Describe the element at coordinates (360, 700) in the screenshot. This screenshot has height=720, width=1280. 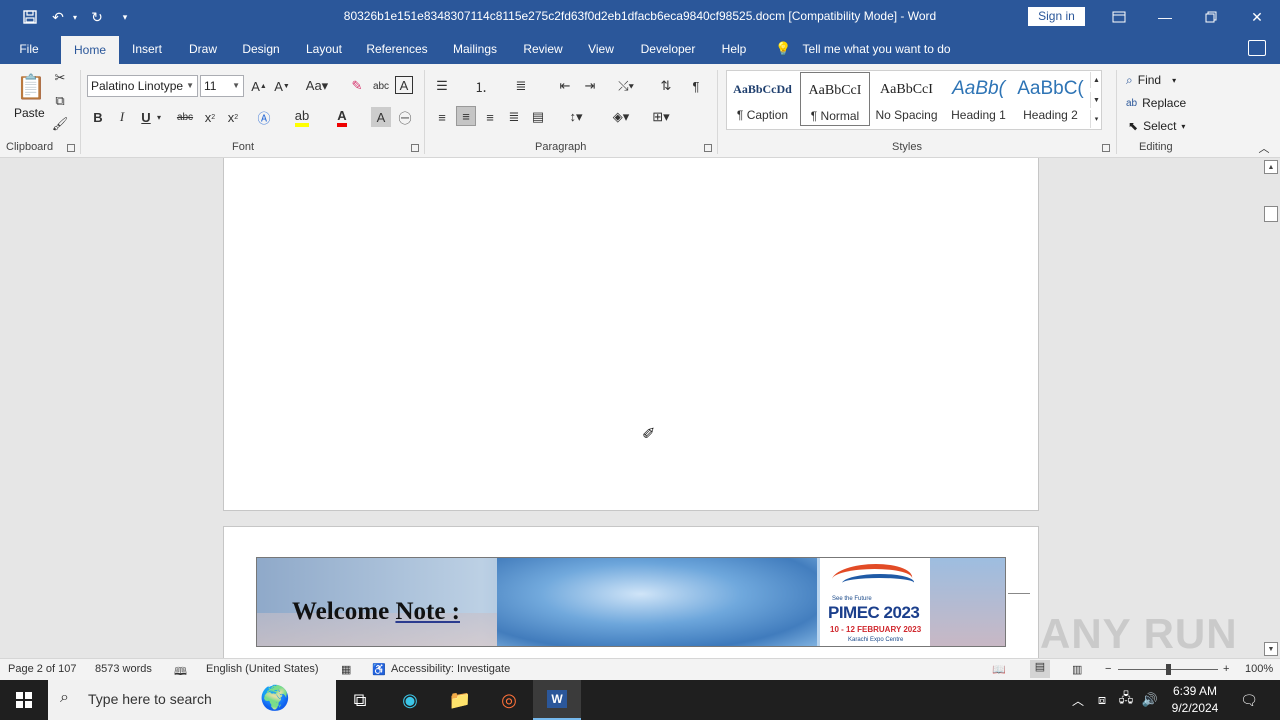
I see `task-view-icon: ⧉` at that location.